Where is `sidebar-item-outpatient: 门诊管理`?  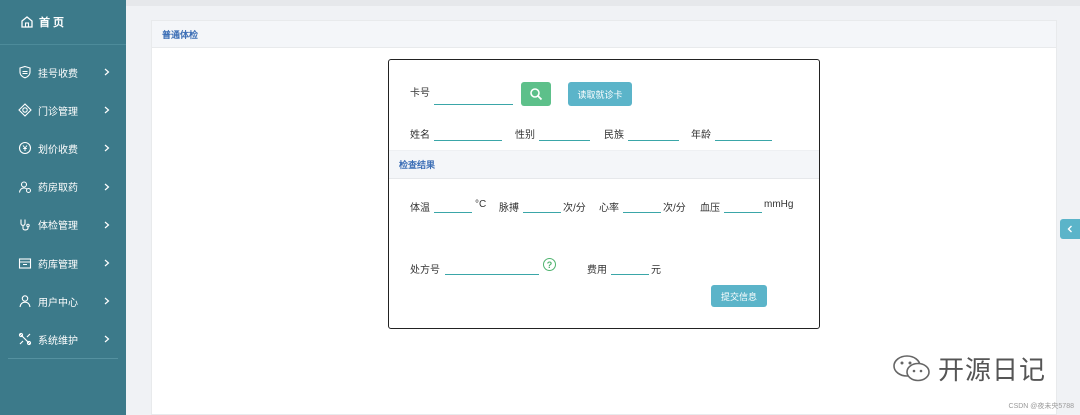 sidebar-item-outpatient: 门诊管理 is located at coordinates (63, 110).